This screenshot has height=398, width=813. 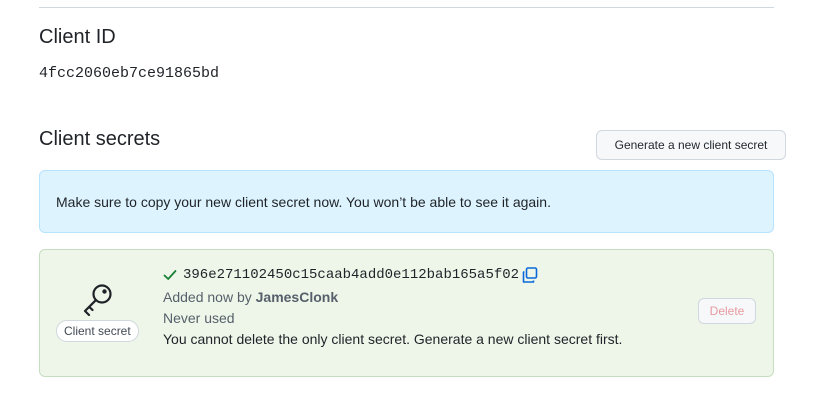 What do you see at coordinates (97, 300) in the screenshot?
I see `key-icon` at bounding box center [97, 300].